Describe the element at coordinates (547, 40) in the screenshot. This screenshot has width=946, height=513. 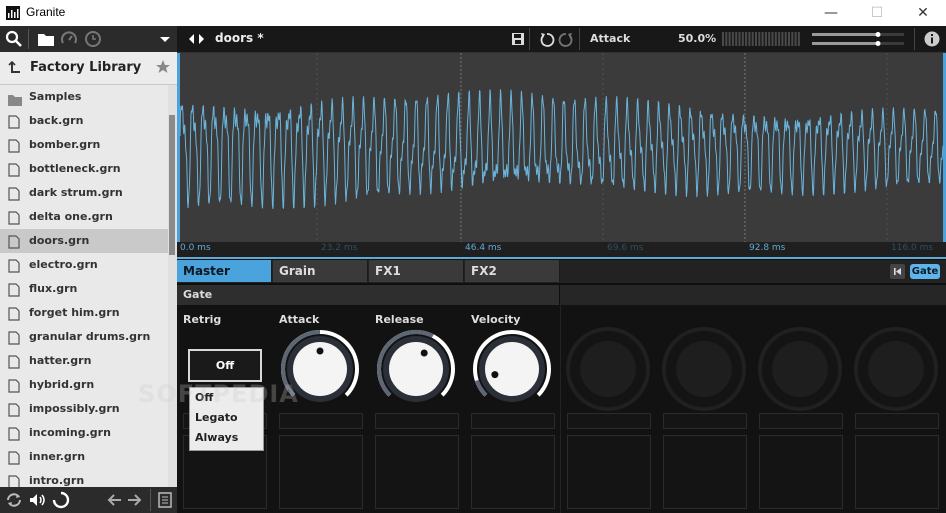
I see `undo-icon` at that location.